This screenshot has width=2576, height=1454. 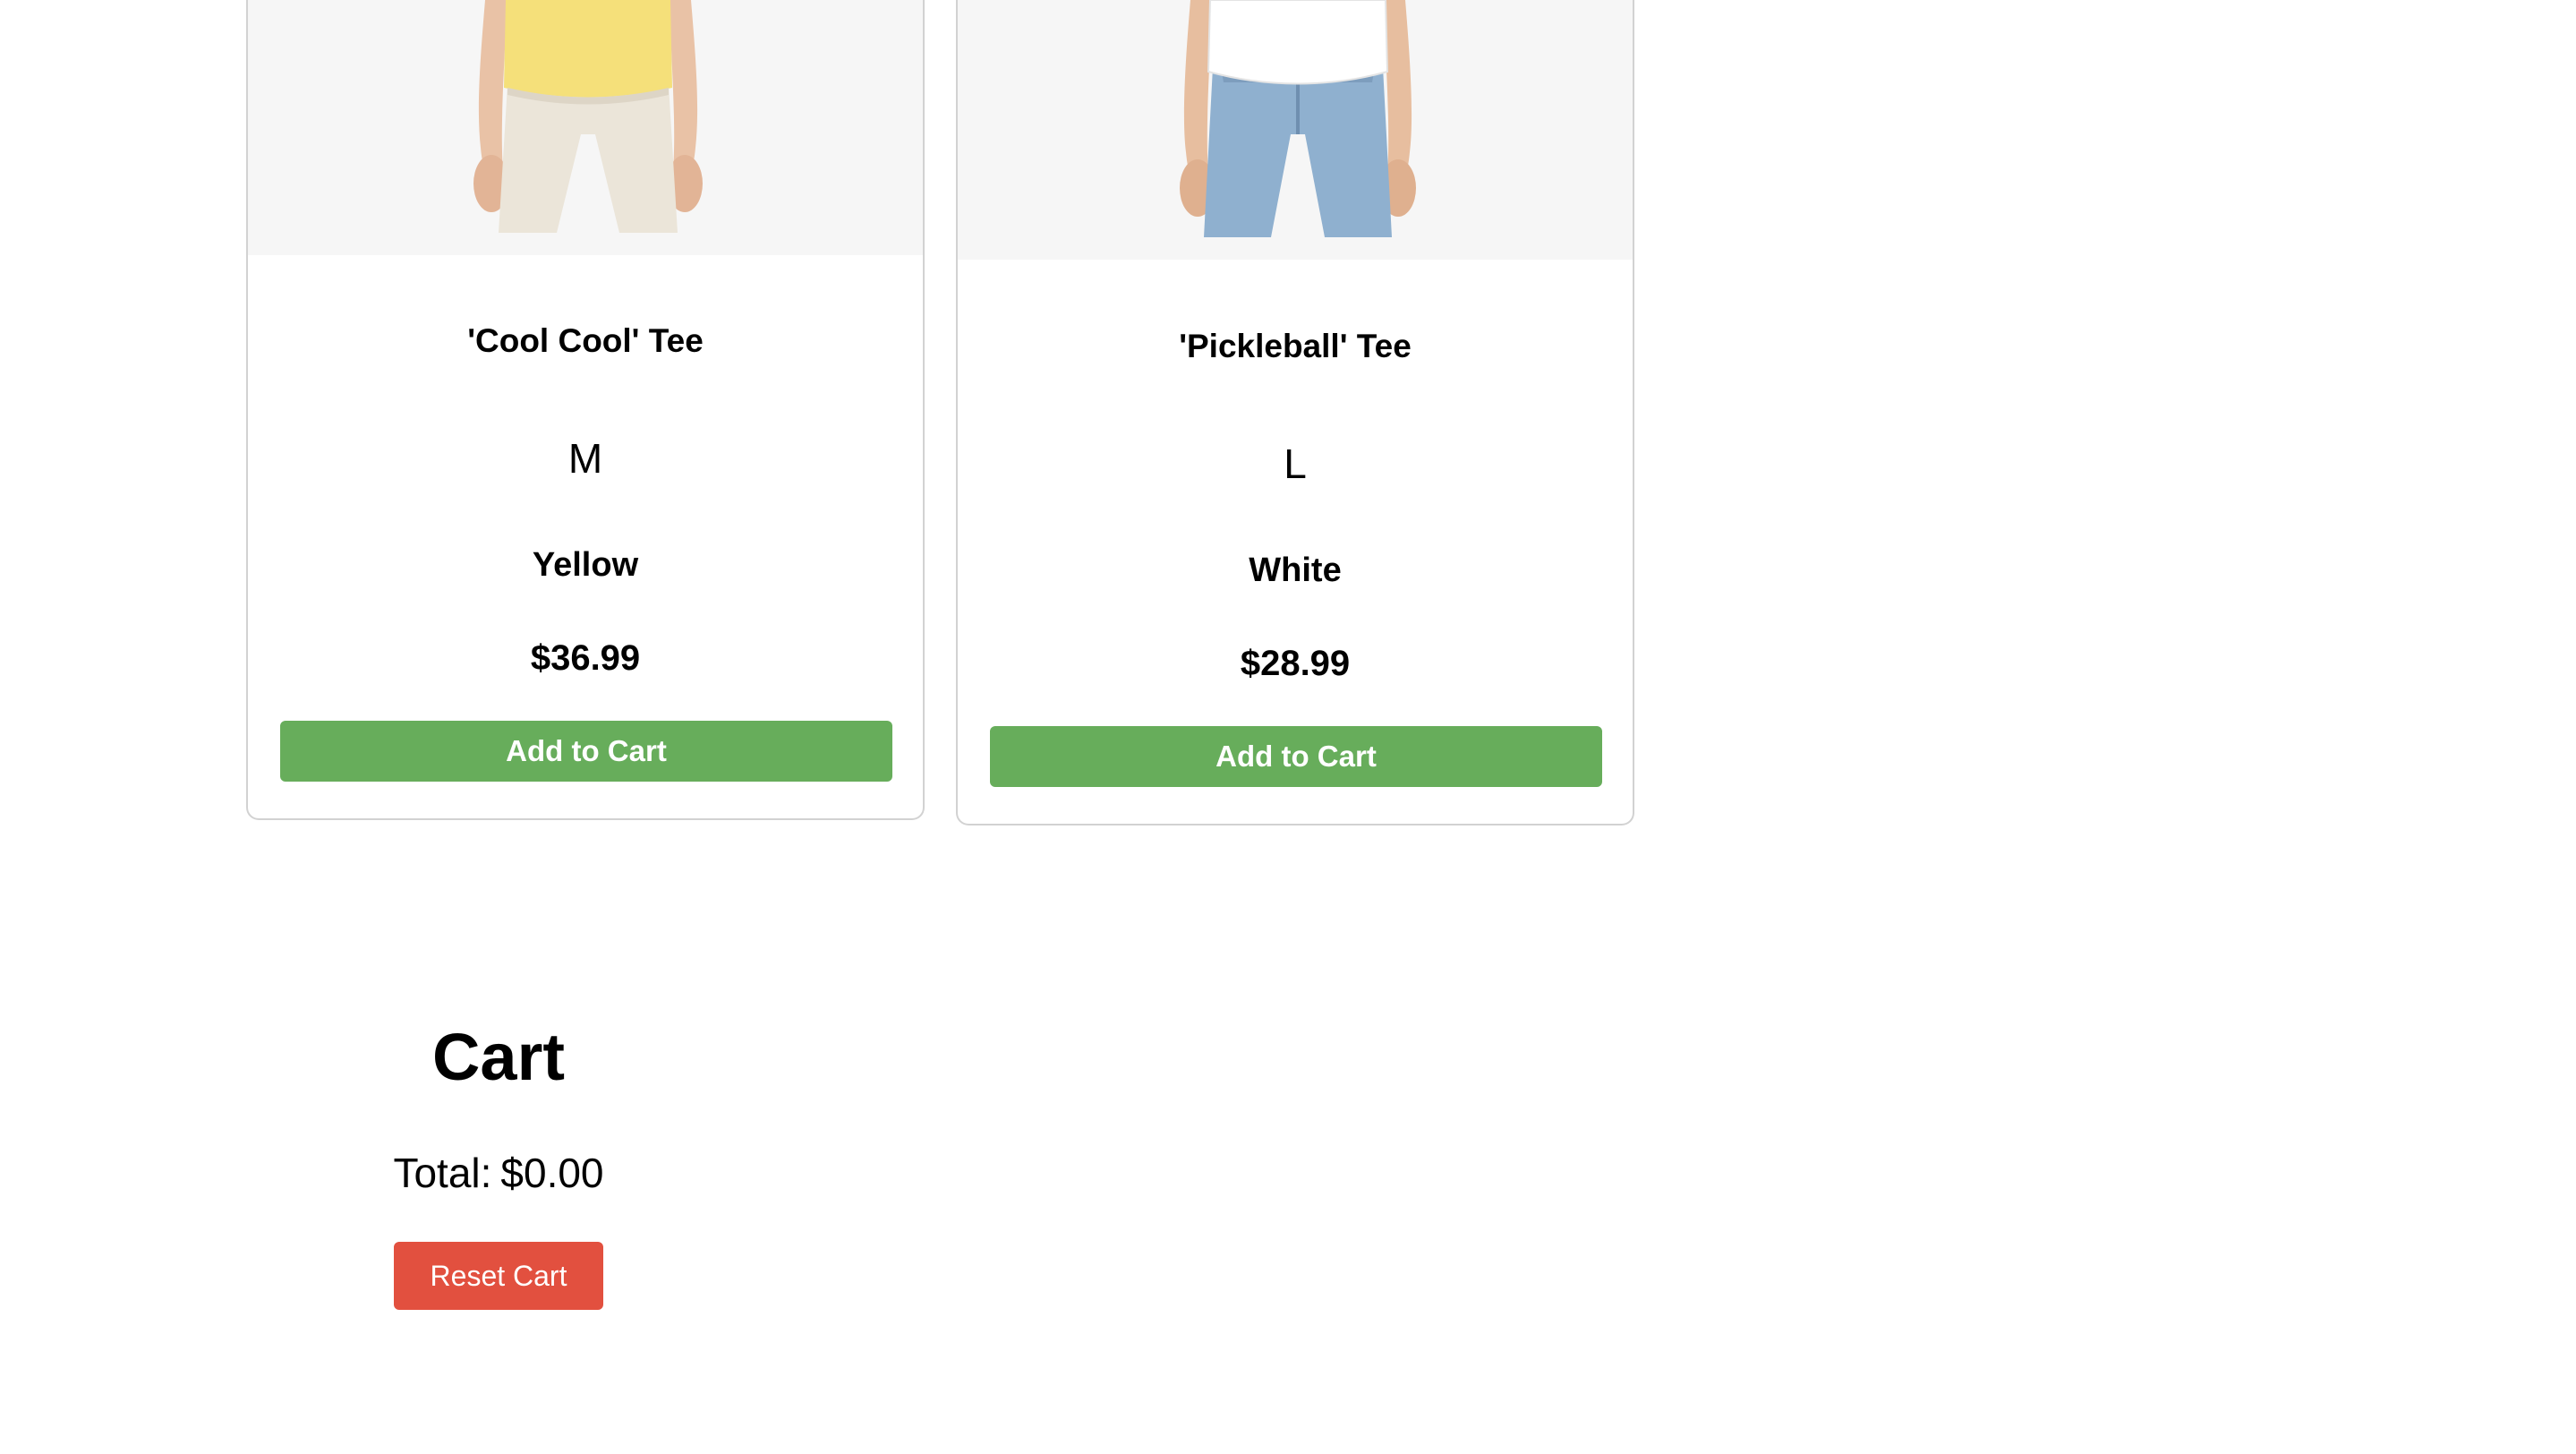 I want to click on product-price: $28.99, so click(x=1295, y=663).